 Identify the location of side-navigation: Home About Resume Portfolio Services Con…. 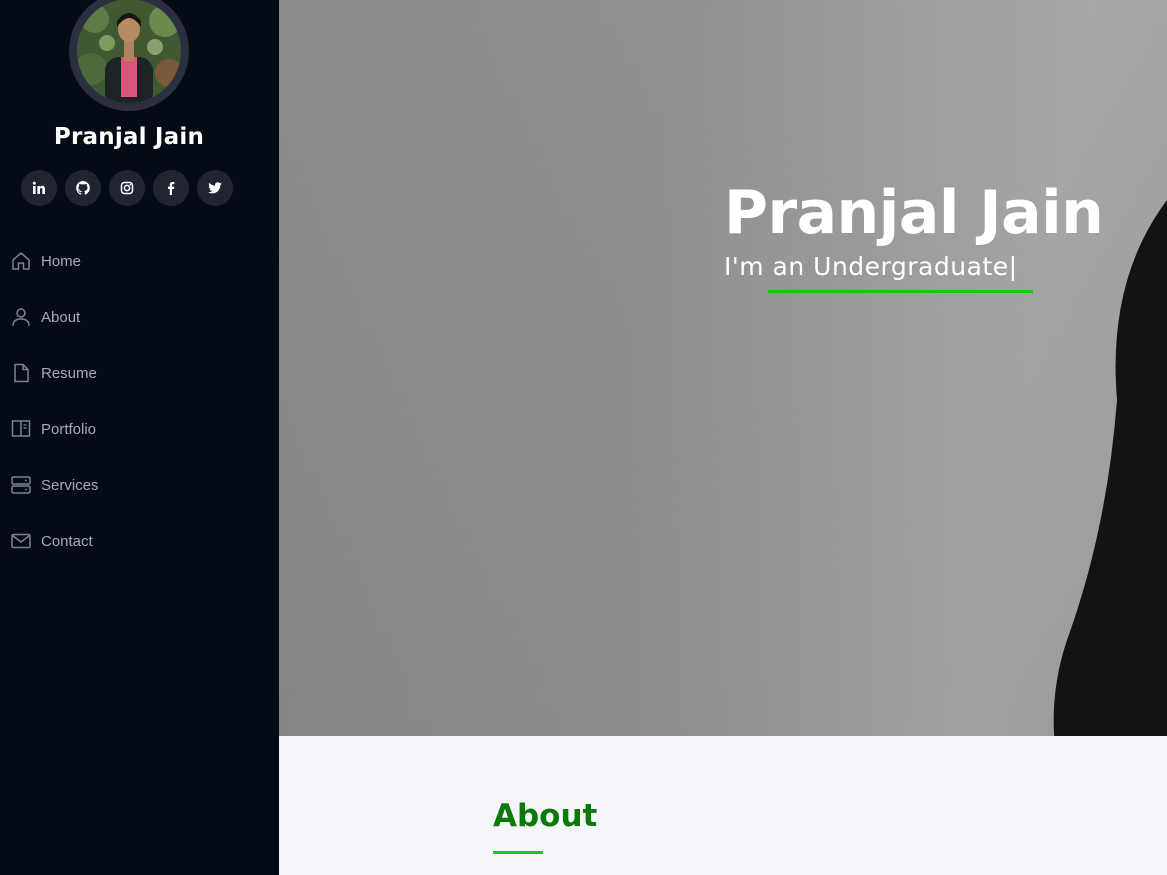
(139, 401).